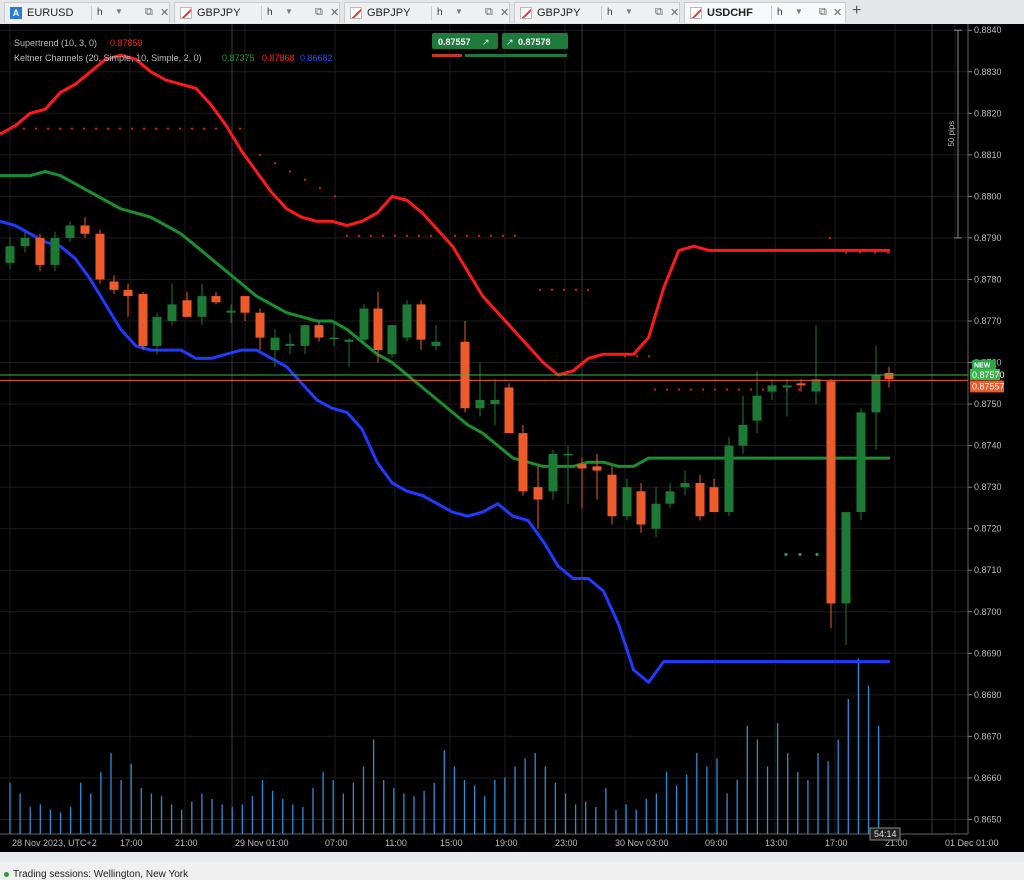 The image size is (1024, 880). I want to click on add-tab-icon: +, so click(856, 11).